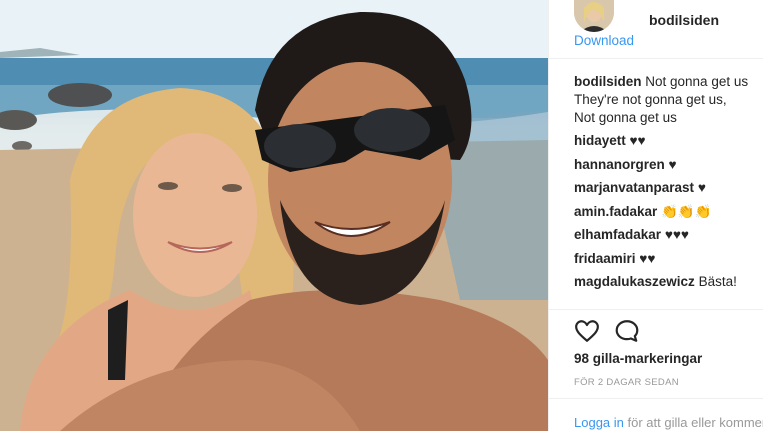  Describe the element at coordinates (615, 211) in the screenshot. I see `comment-username: amin.fadakar` at that location.